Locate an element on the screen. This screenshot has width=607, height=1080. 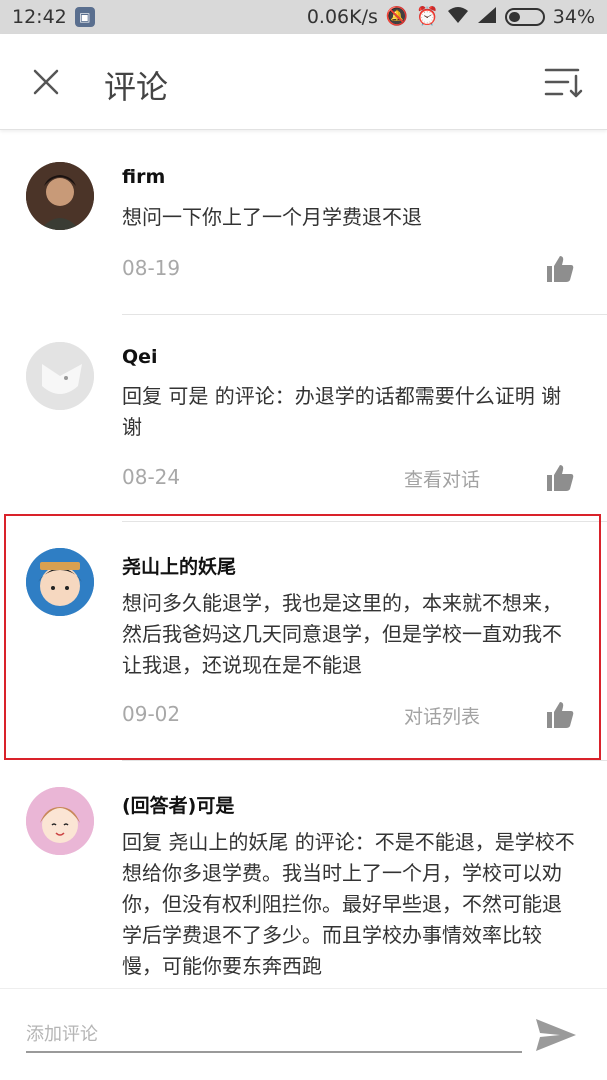
mute-icon: 🔕 is located at coordinates (397, 16).